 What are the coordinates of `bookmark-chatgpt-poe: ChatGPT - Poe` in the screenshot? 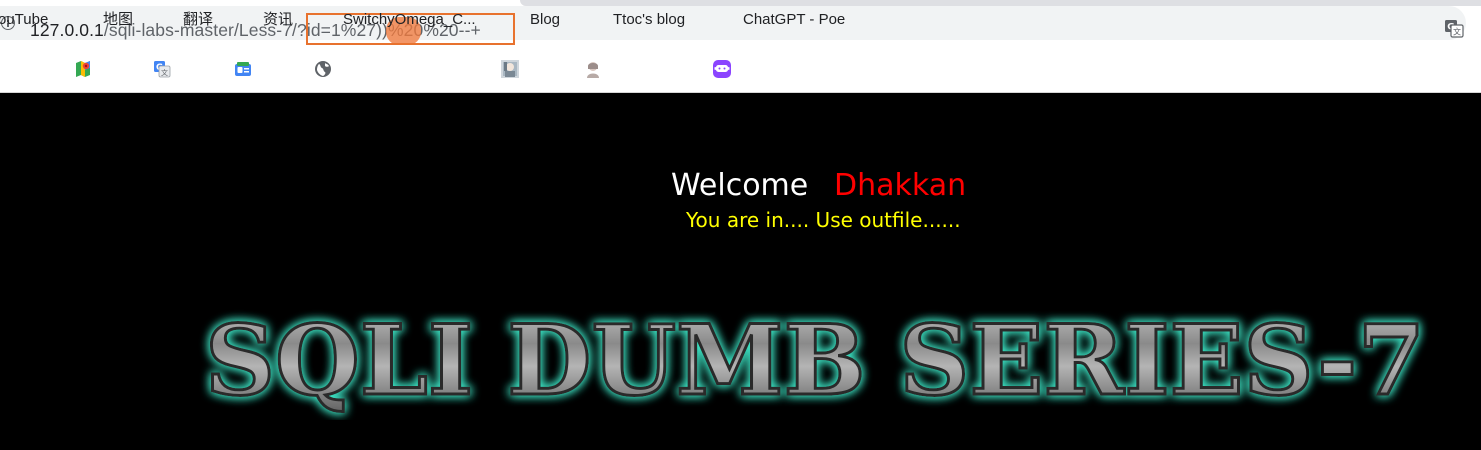 It's located at (794, 20).